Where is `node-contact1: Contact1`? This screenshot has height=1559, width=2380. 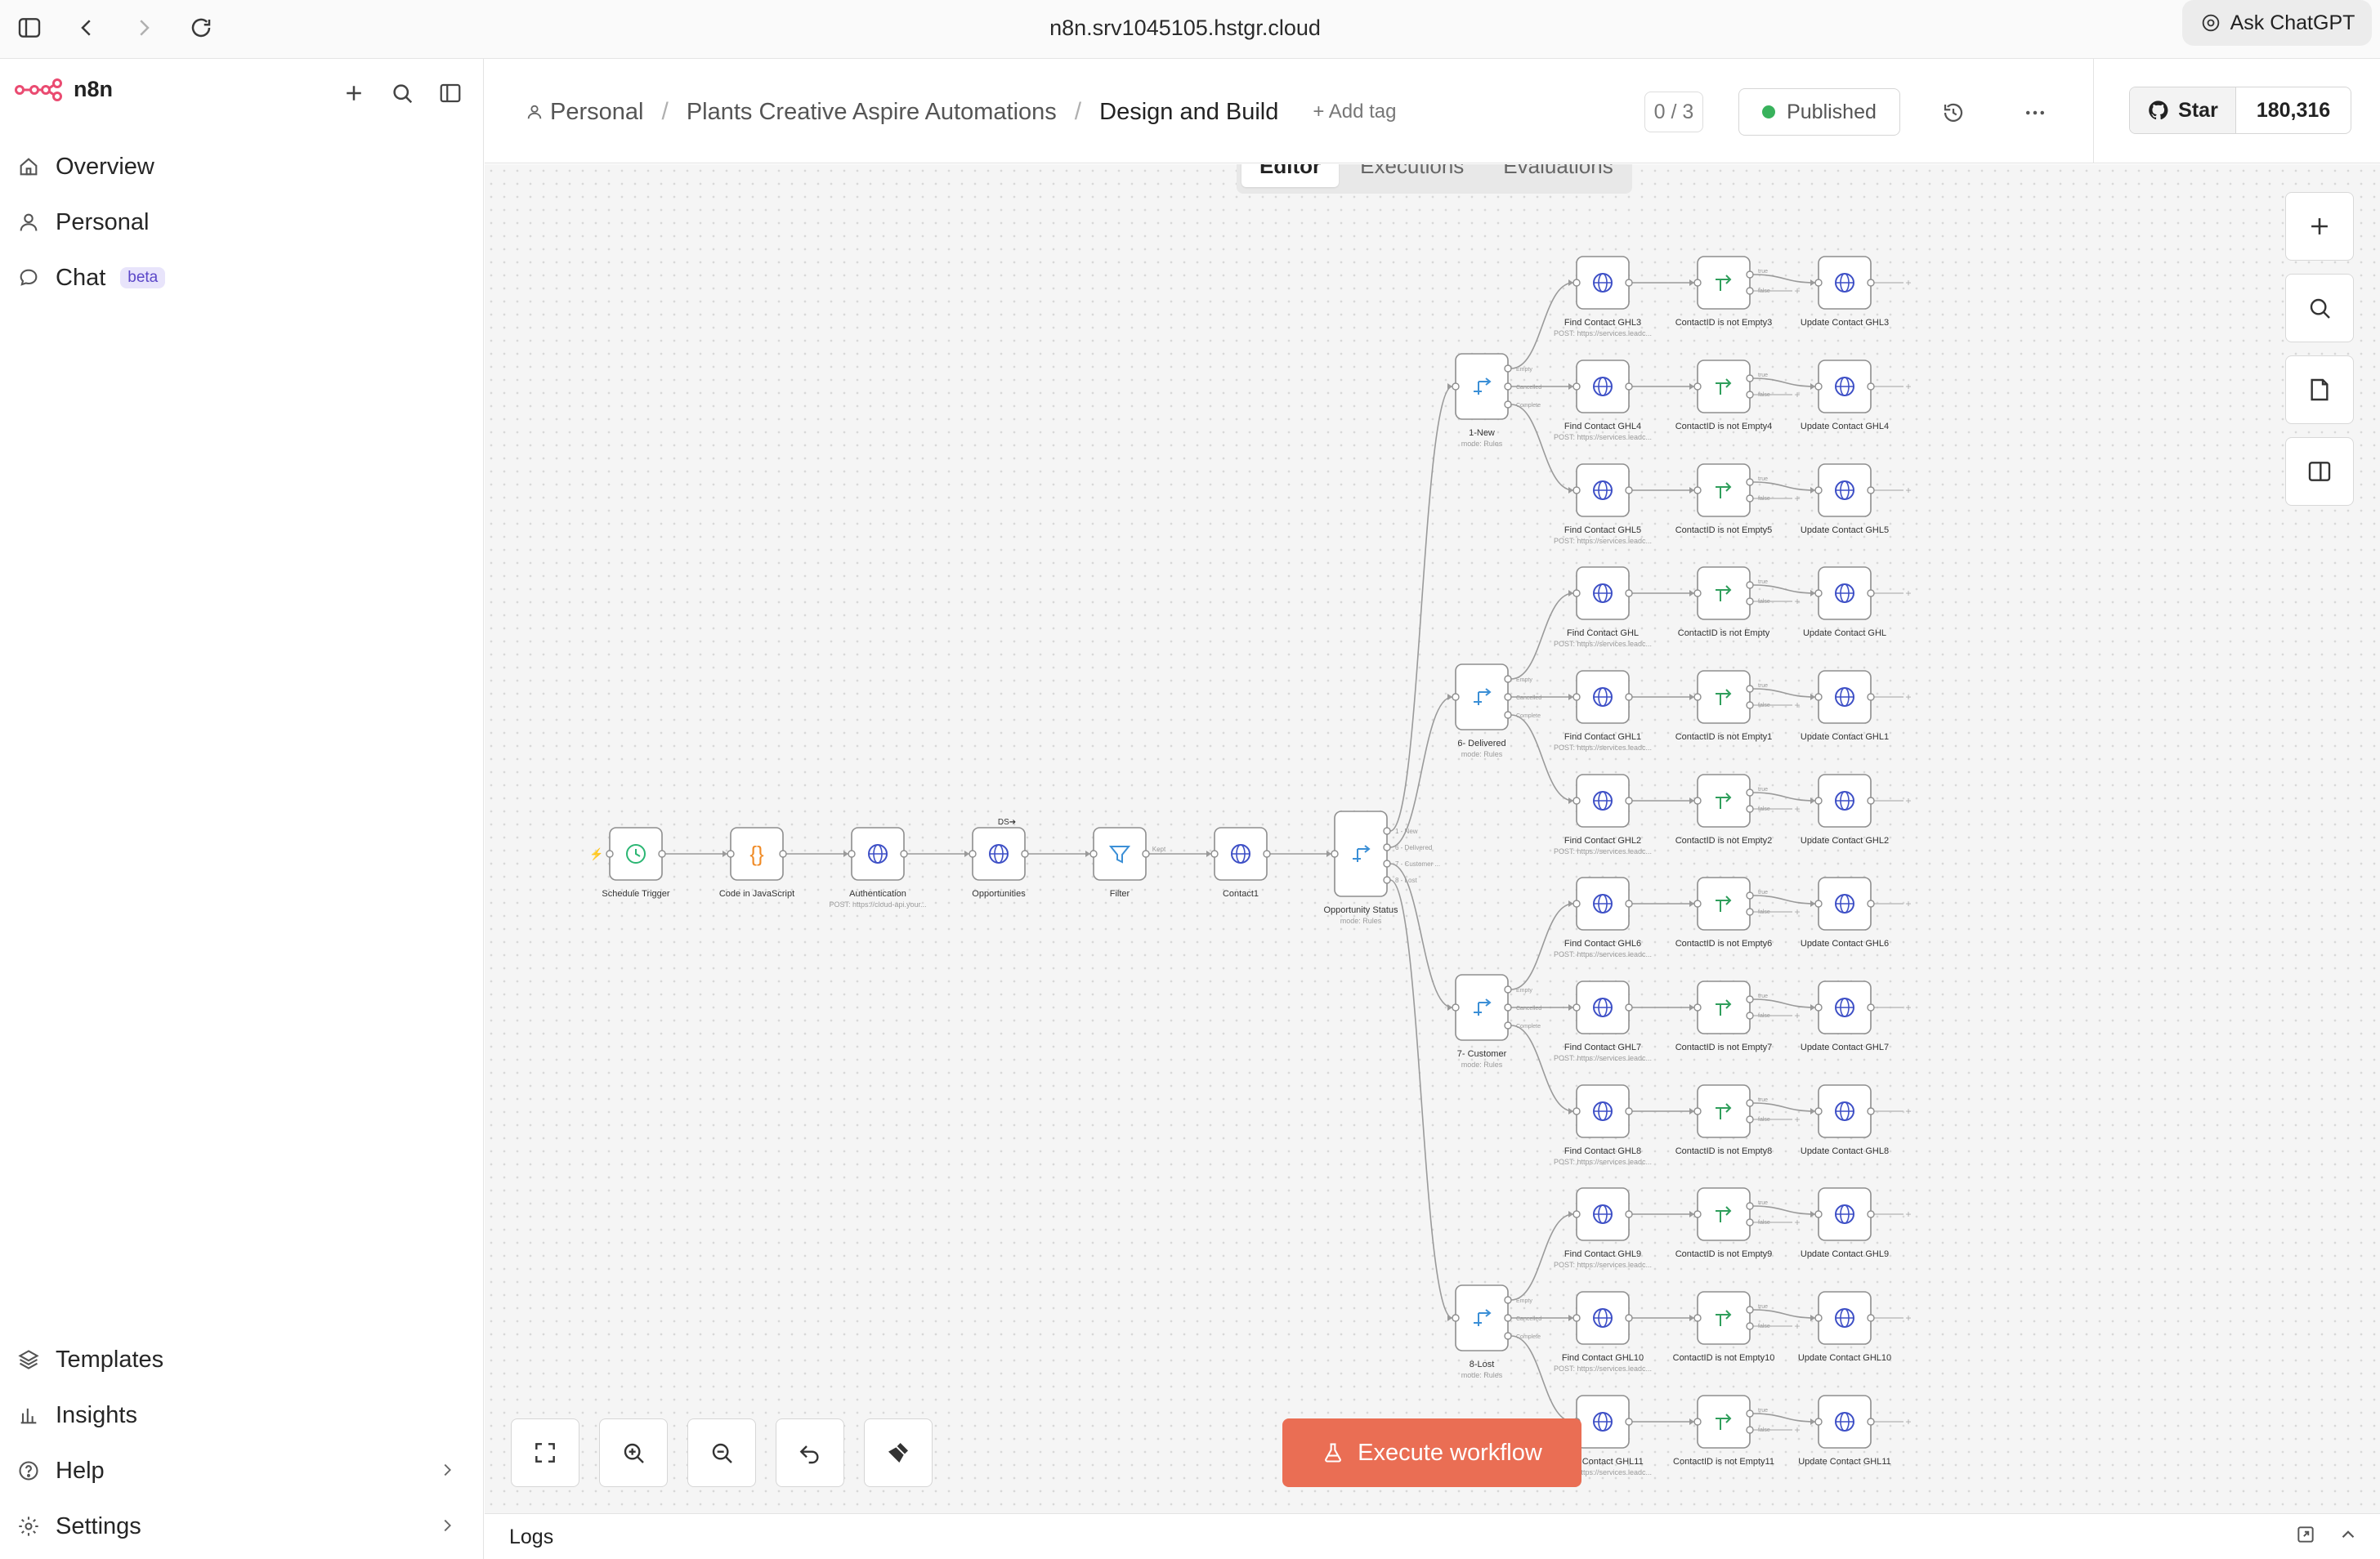 node-contact1: Contact1 is located at coordinates (1239, 863).